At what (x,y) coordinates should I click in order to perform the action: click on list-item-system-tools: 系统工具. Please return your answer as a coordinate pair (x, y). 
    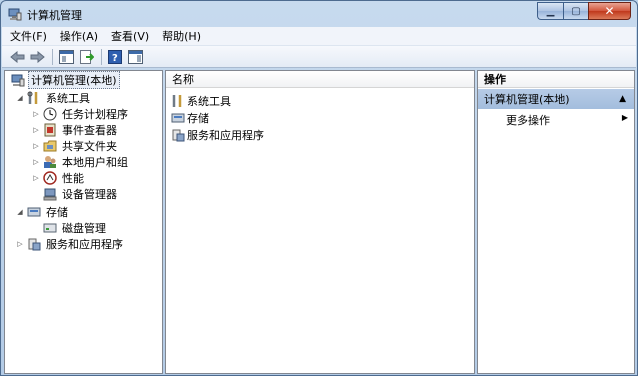
    Looking at the image, I should click on (201, 101).